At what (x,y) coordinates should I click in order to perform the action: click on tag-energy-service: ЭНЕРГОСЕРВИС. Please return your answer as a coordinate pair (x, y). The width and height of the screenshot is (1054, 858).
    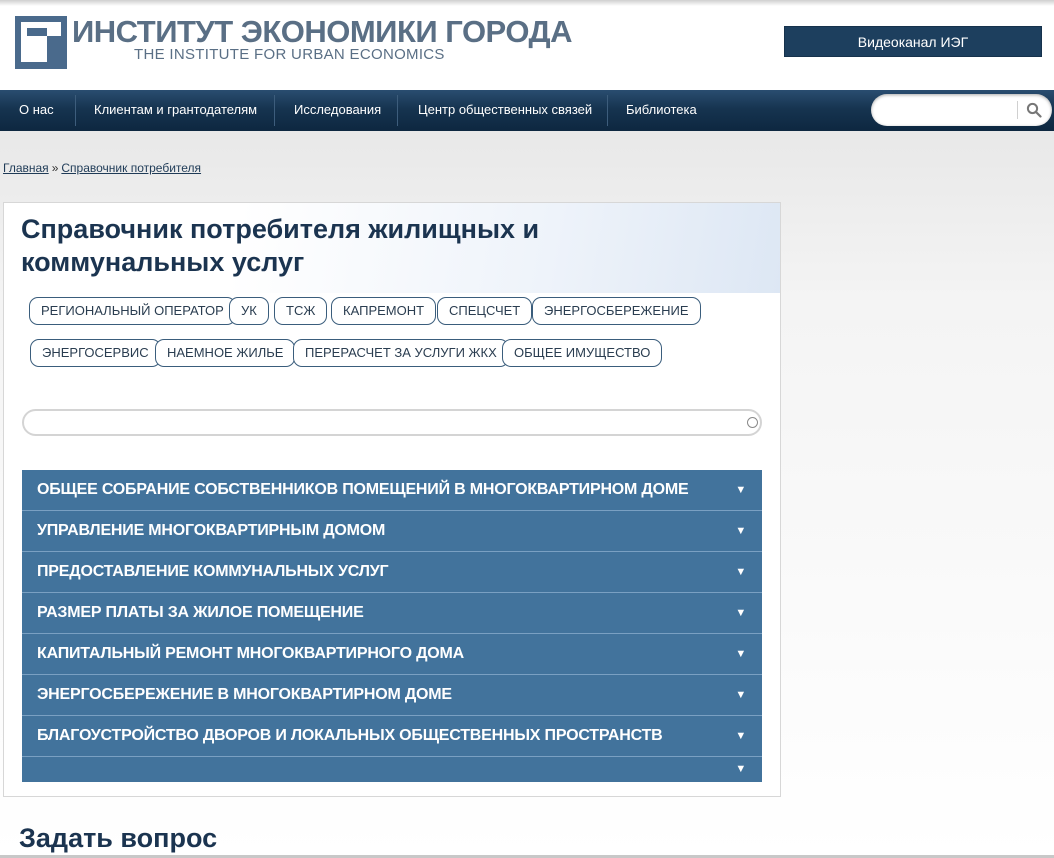
    Looking at the image, I should click on (95, 353).